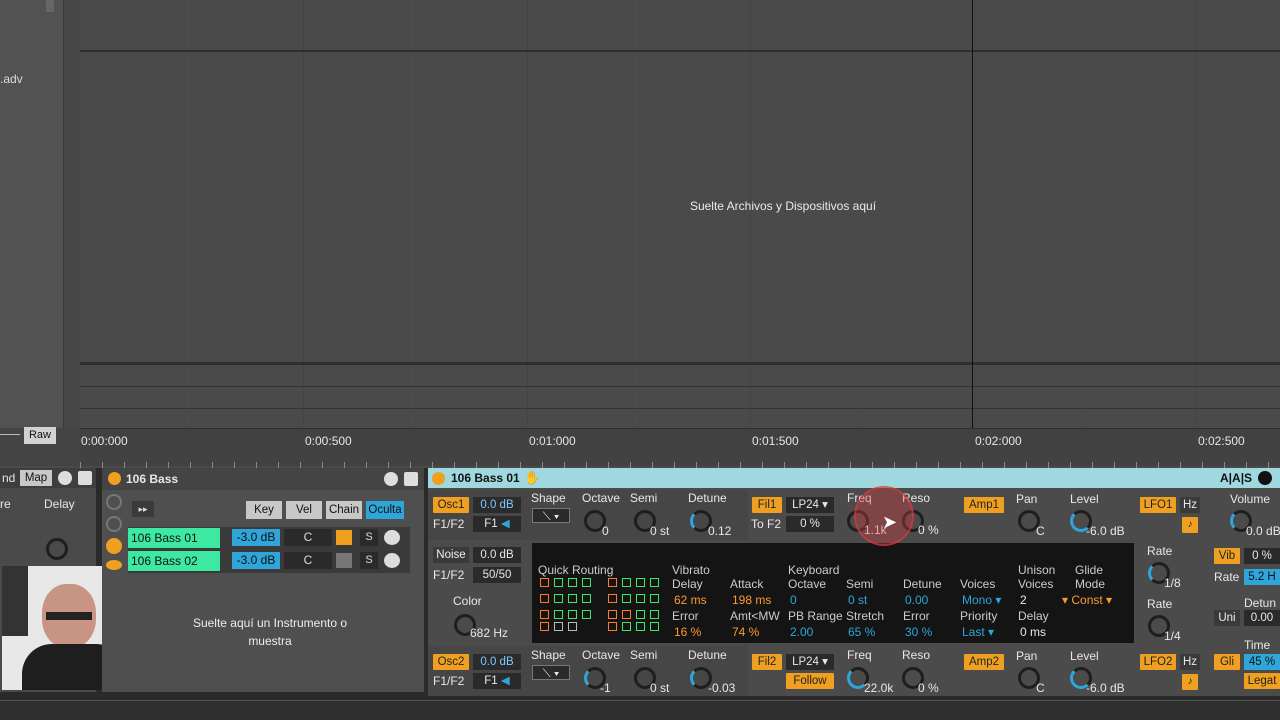  Describe the element at coordinates (385, 510) in the screenshot. I see `hide-button: Oculta` at that location.